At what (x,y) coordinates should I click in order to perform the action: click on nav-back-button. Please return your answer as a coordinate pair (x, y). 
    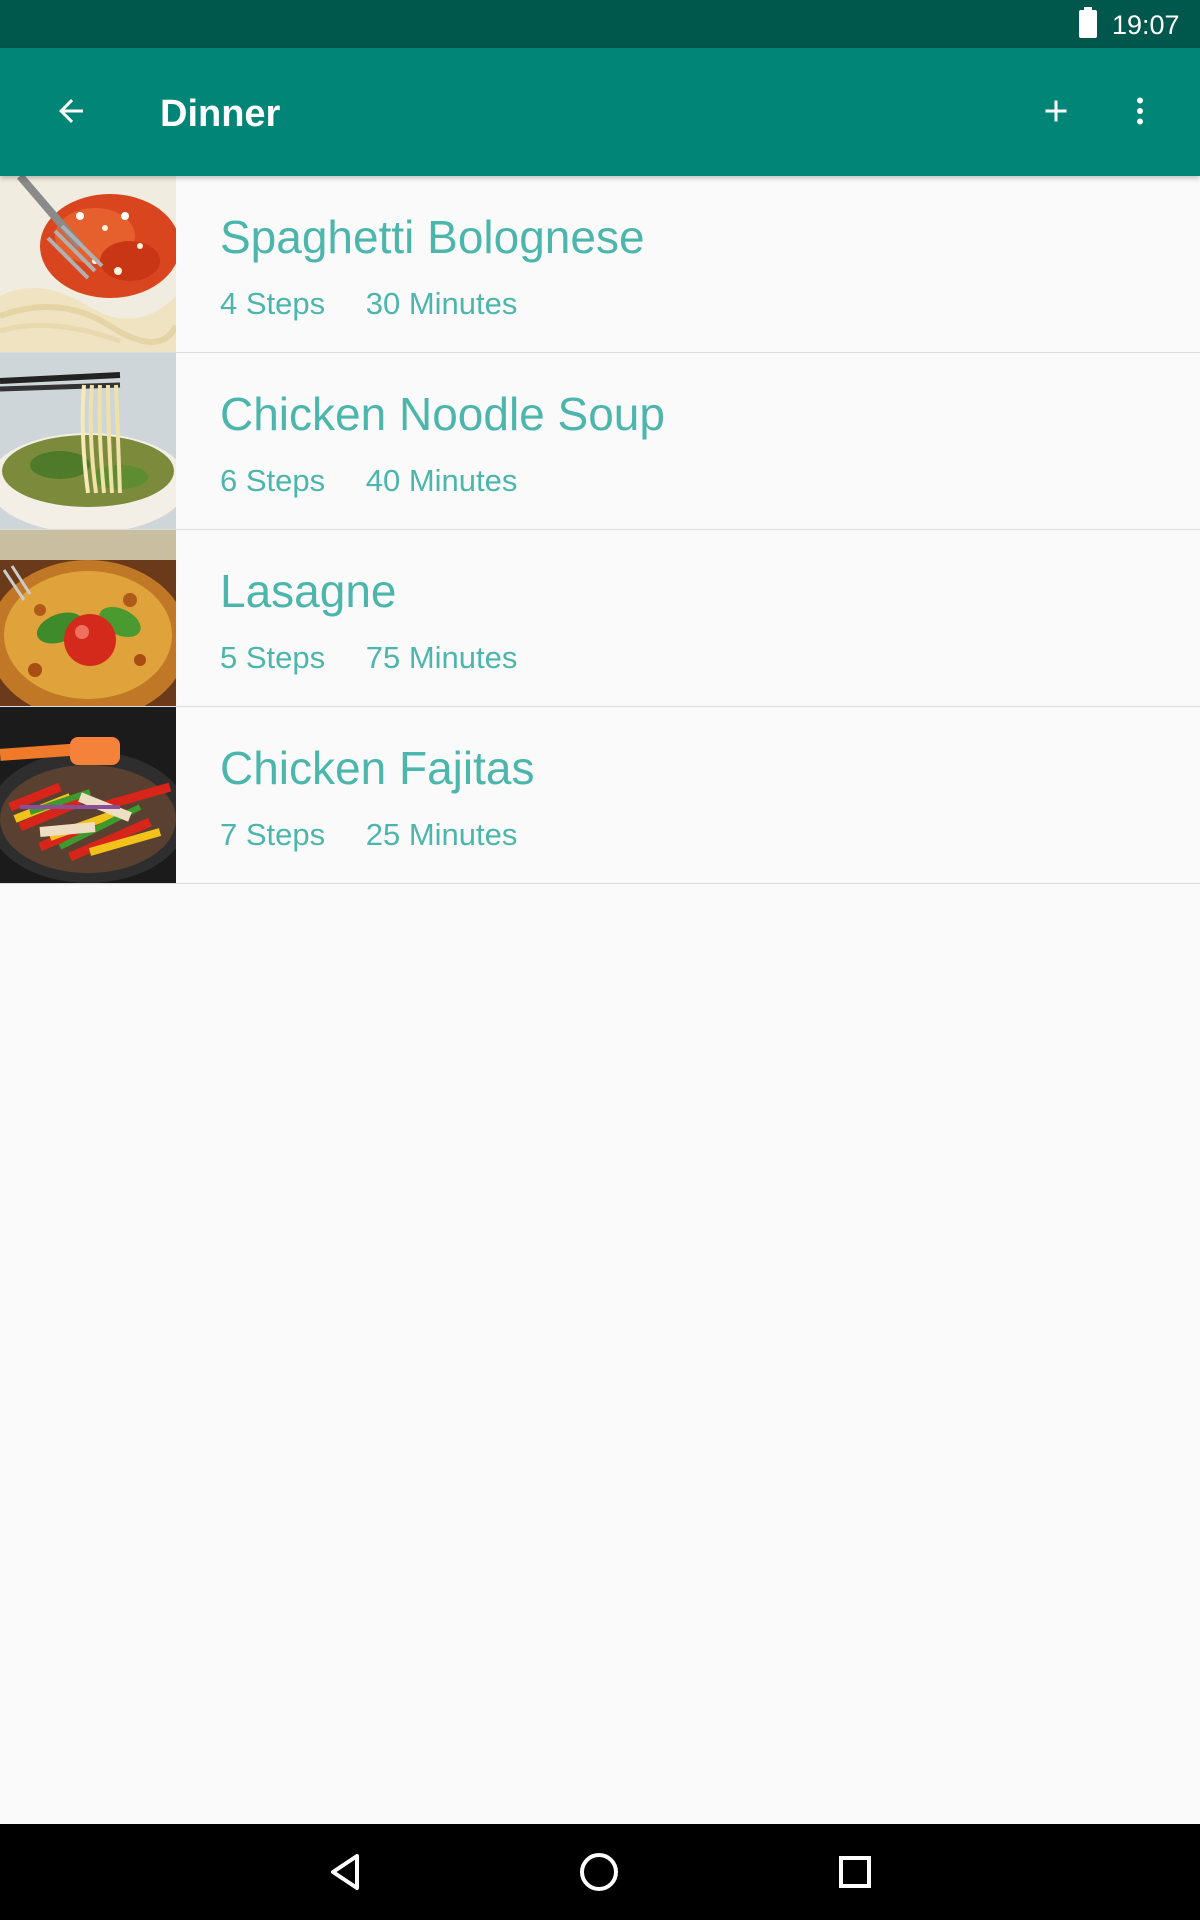
    Looking at the image, I should click on (345, 1872).